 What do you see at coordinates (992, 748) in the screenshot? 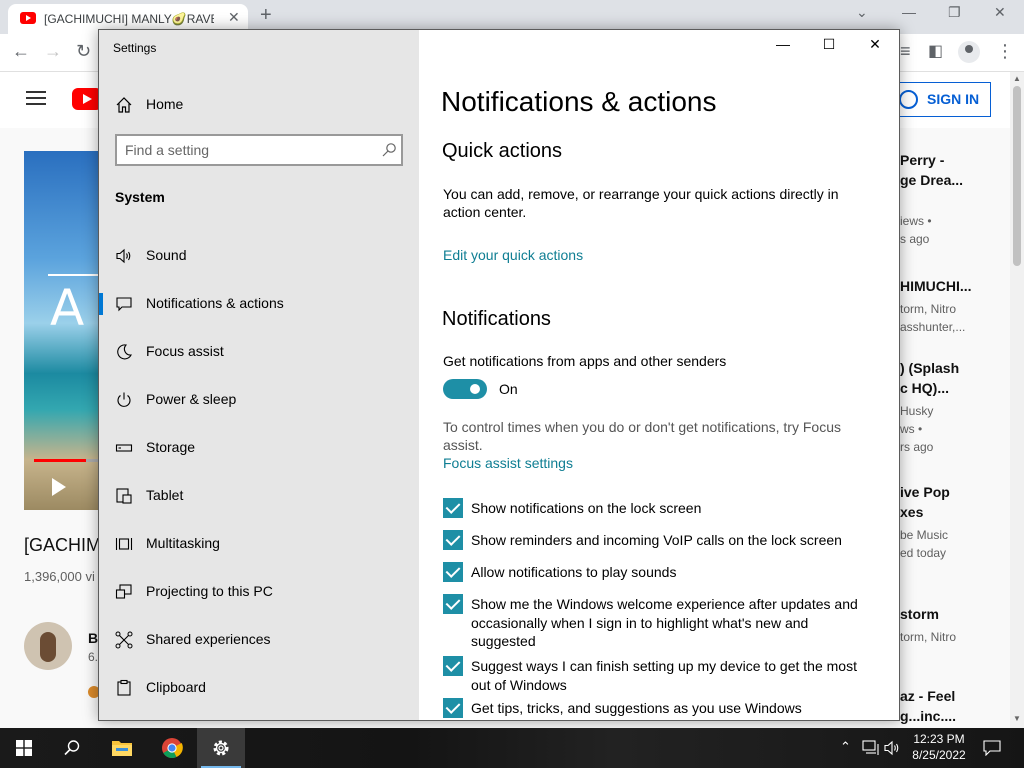
I see `action-center-icon` at bounding box center [992, 748].